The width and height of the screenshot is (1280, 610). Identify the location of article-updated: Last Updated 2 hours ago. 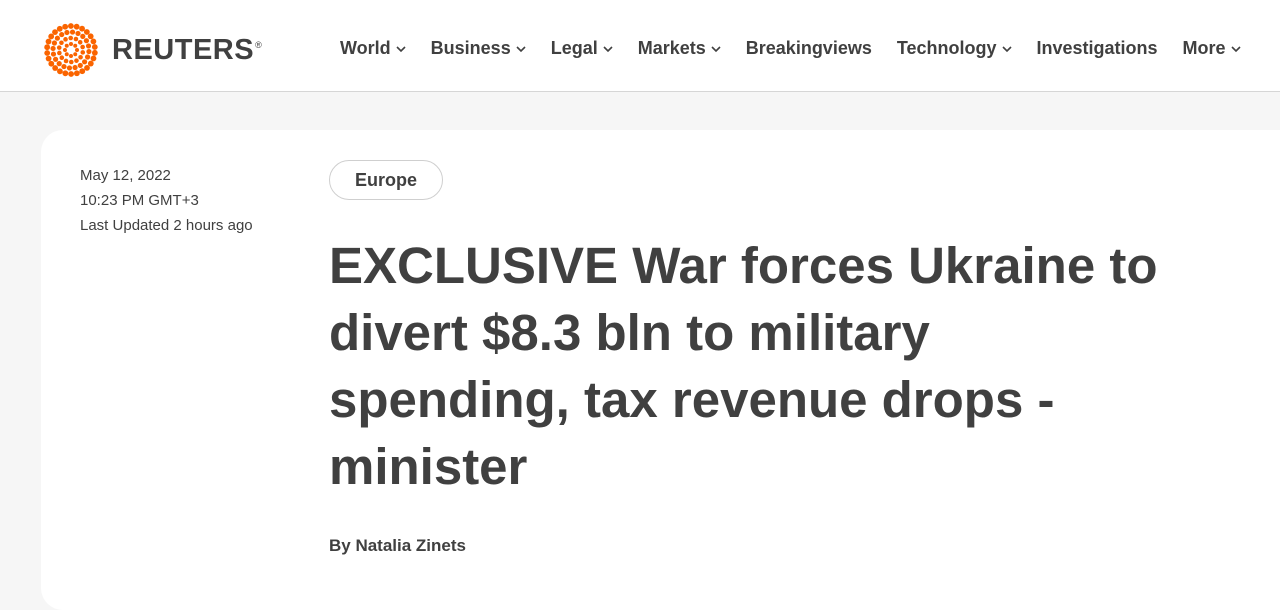
(166, 225).